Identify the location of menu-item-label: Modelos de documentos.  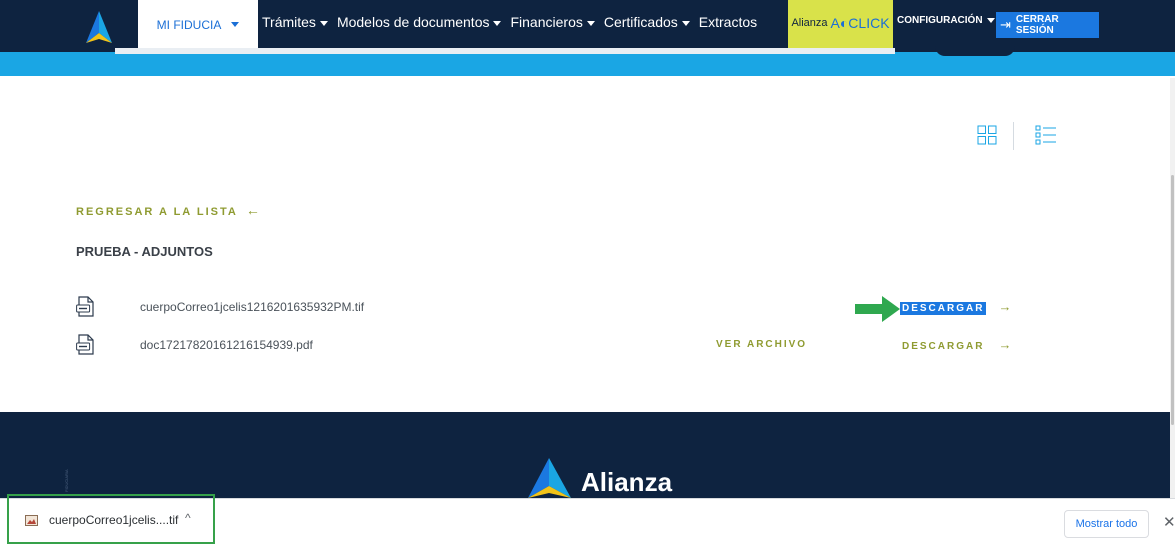
(413, 22).